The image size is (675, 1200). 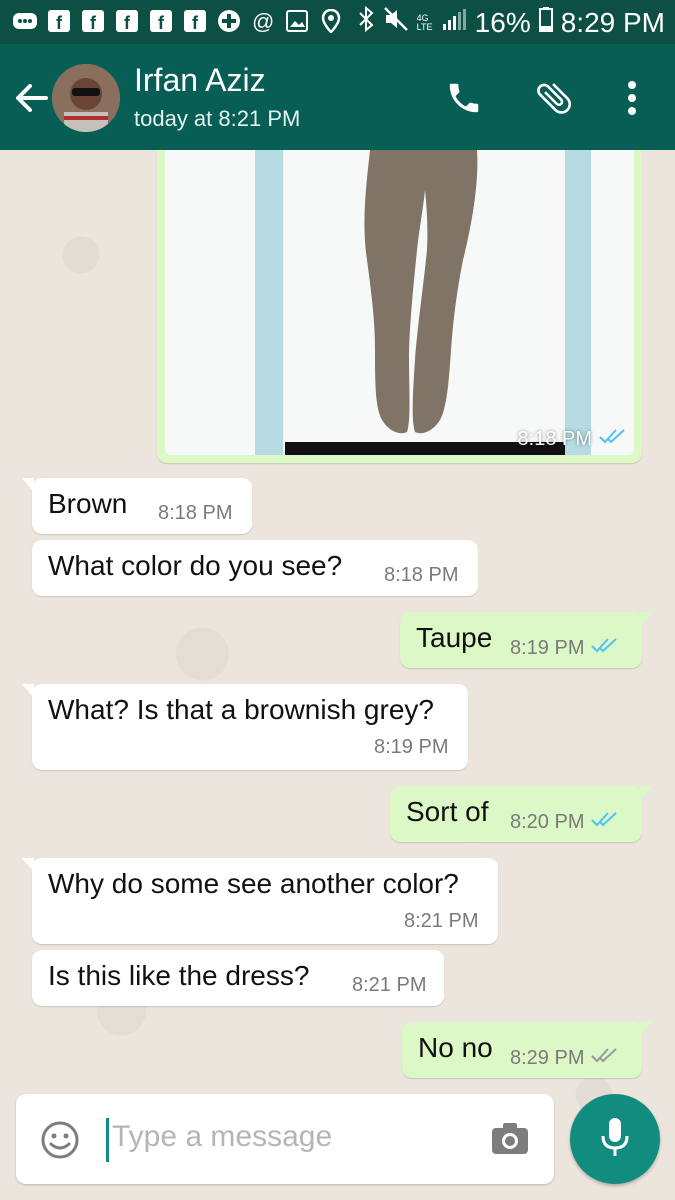 I want to click on mic-icon, so click(x=615, y=1139).